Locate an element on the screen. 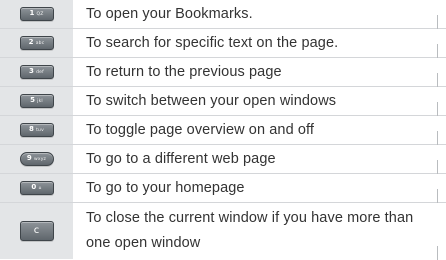 This screenshot has height=260, width=446. table-row: 3 def To return to the previous page is located at coordinates (223, 72).